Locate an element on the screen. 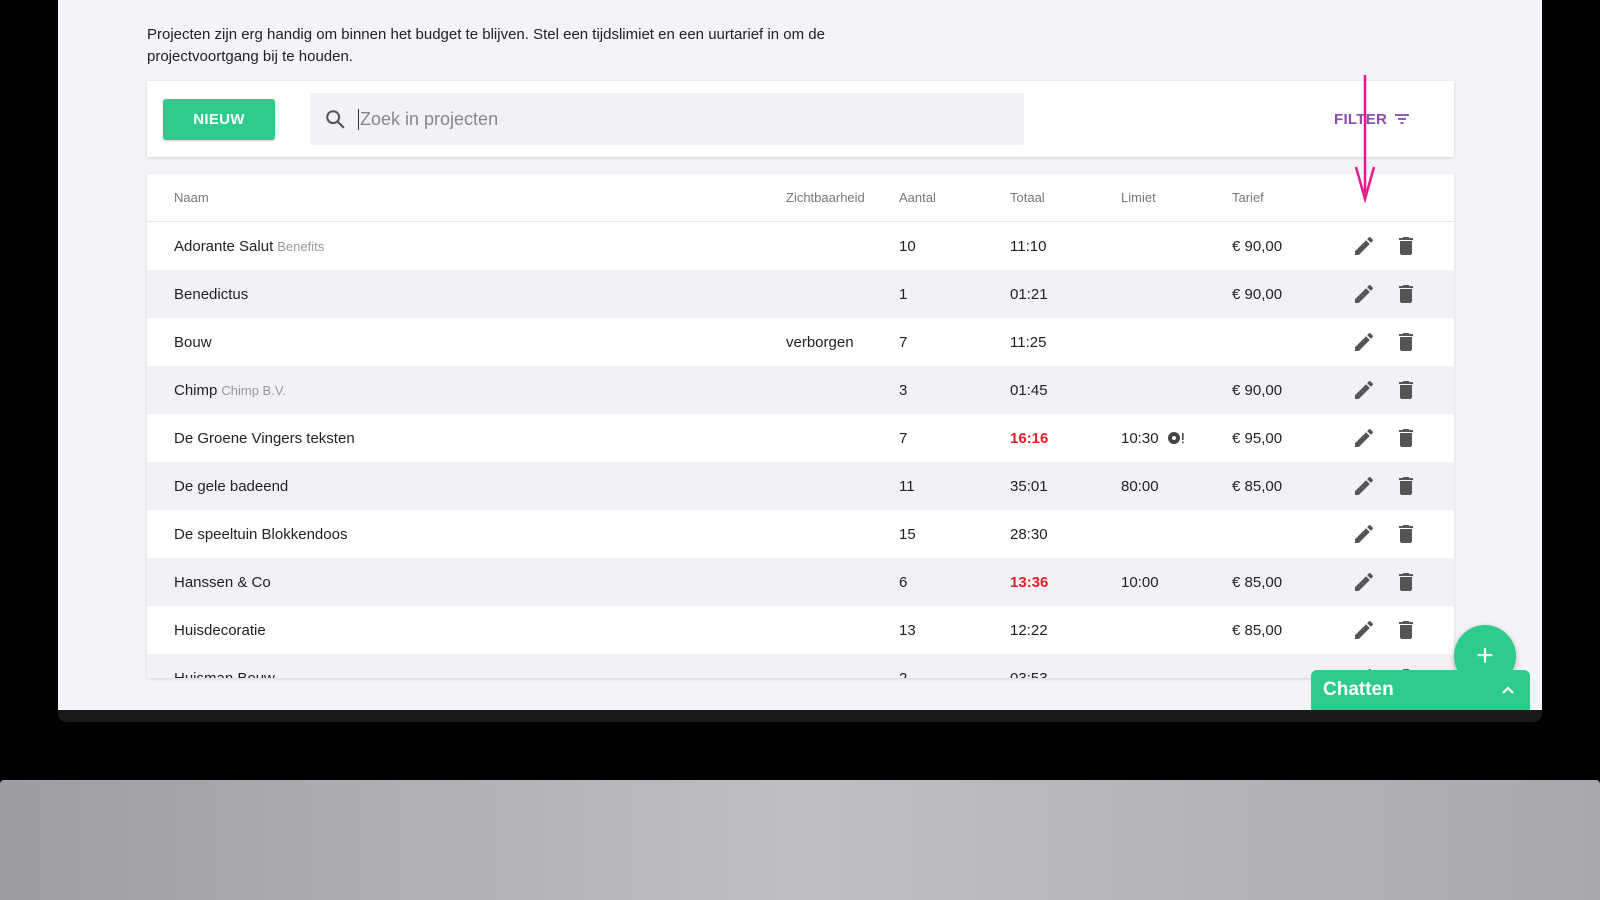  project-name-cell: De speeltuin Blokkendoos is located at coordinates (260, 534).